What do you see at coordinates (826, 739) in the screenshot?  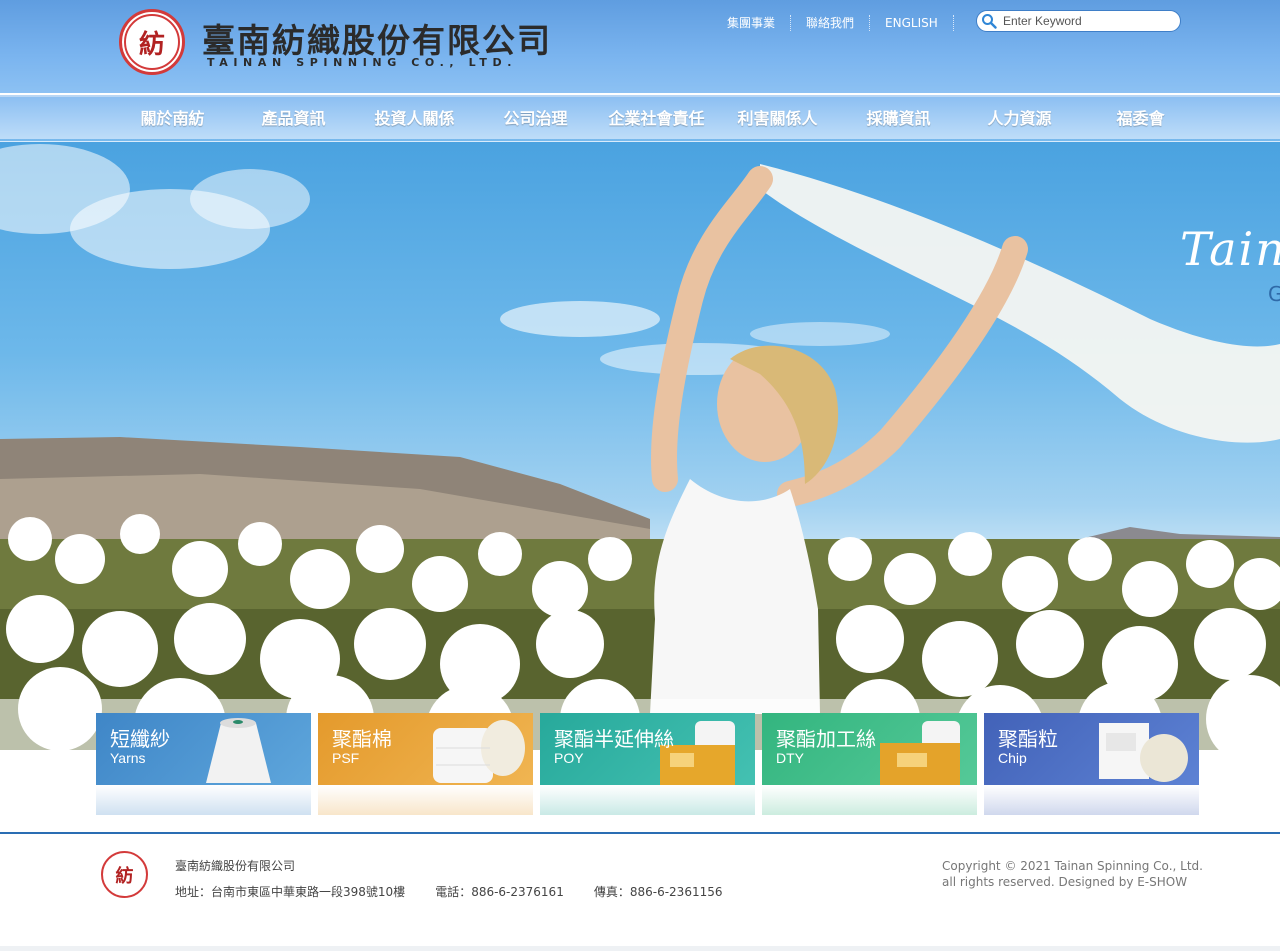 I see `product-label-zh: 聚酯加工絲` at bounding box center [826, 739].